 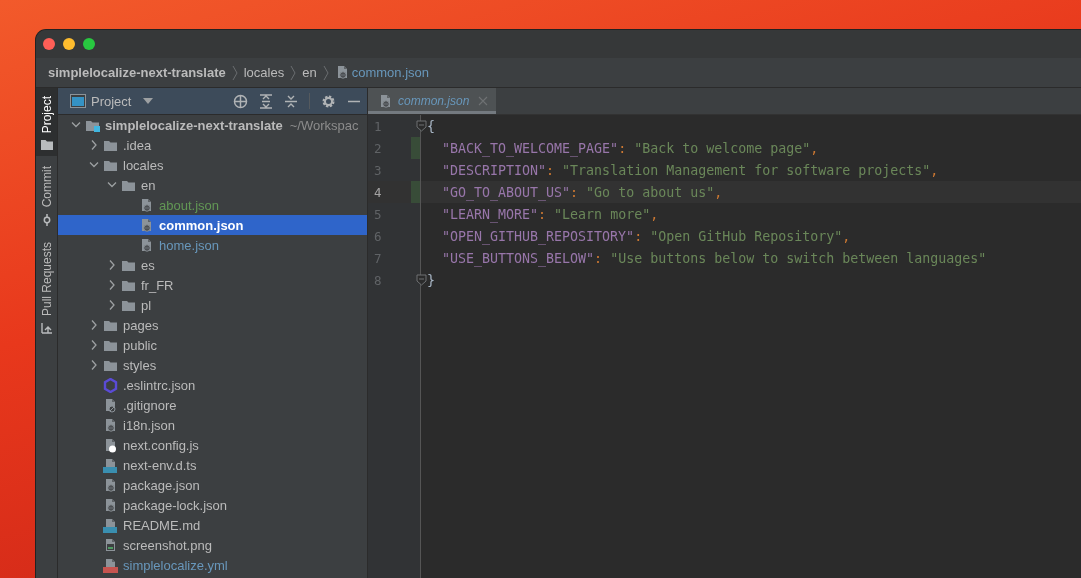 What do you see at coordinates (212, 385) in the screenshot?
I see `tree-item: .eslintrc.json` at bounding box center [212, 385].